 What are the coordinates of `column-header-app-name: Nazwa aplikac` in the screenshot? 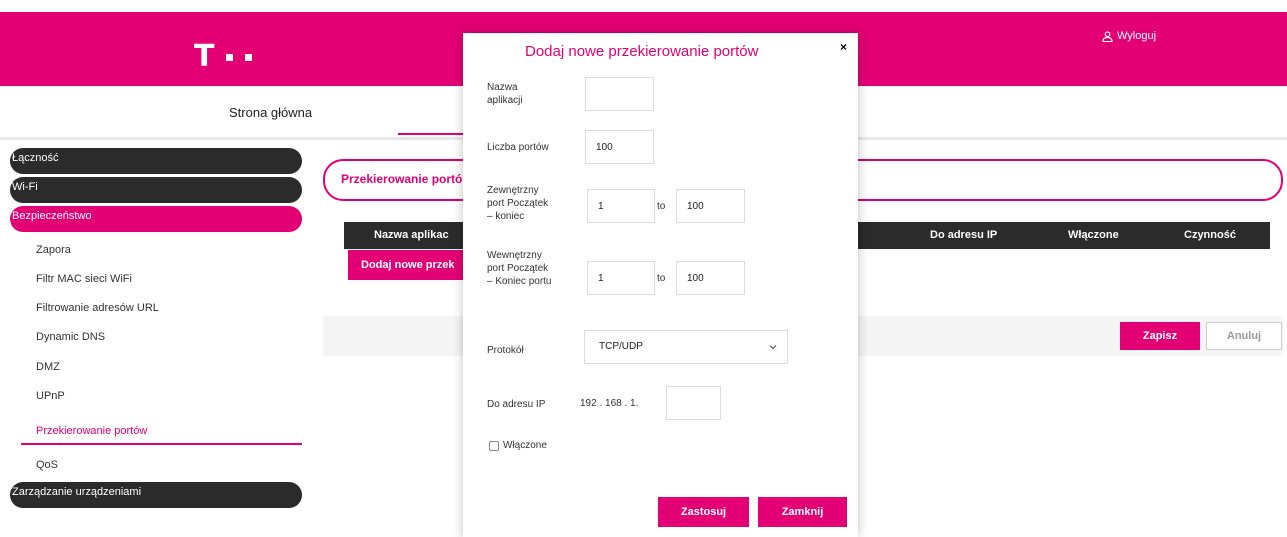 It's located at (411, 235).